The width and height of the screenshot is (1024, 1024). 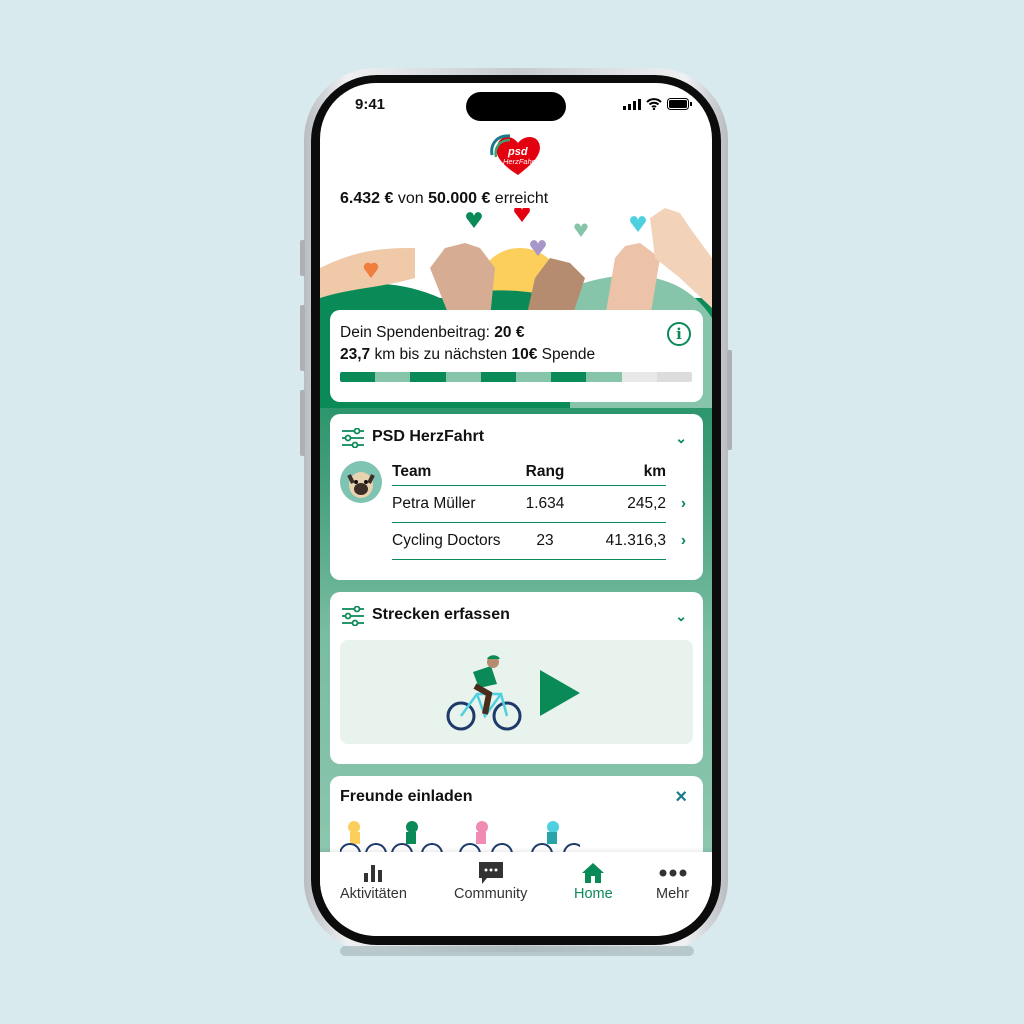 I want to click on nav-label: Mehr, so click(x=673, y=894).